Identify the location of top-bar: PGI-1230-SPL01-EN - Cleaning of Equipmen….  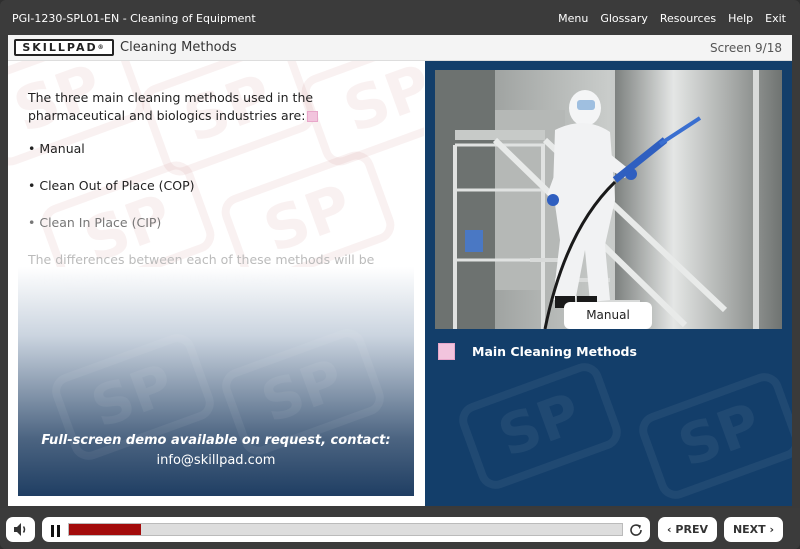
(400, 17).